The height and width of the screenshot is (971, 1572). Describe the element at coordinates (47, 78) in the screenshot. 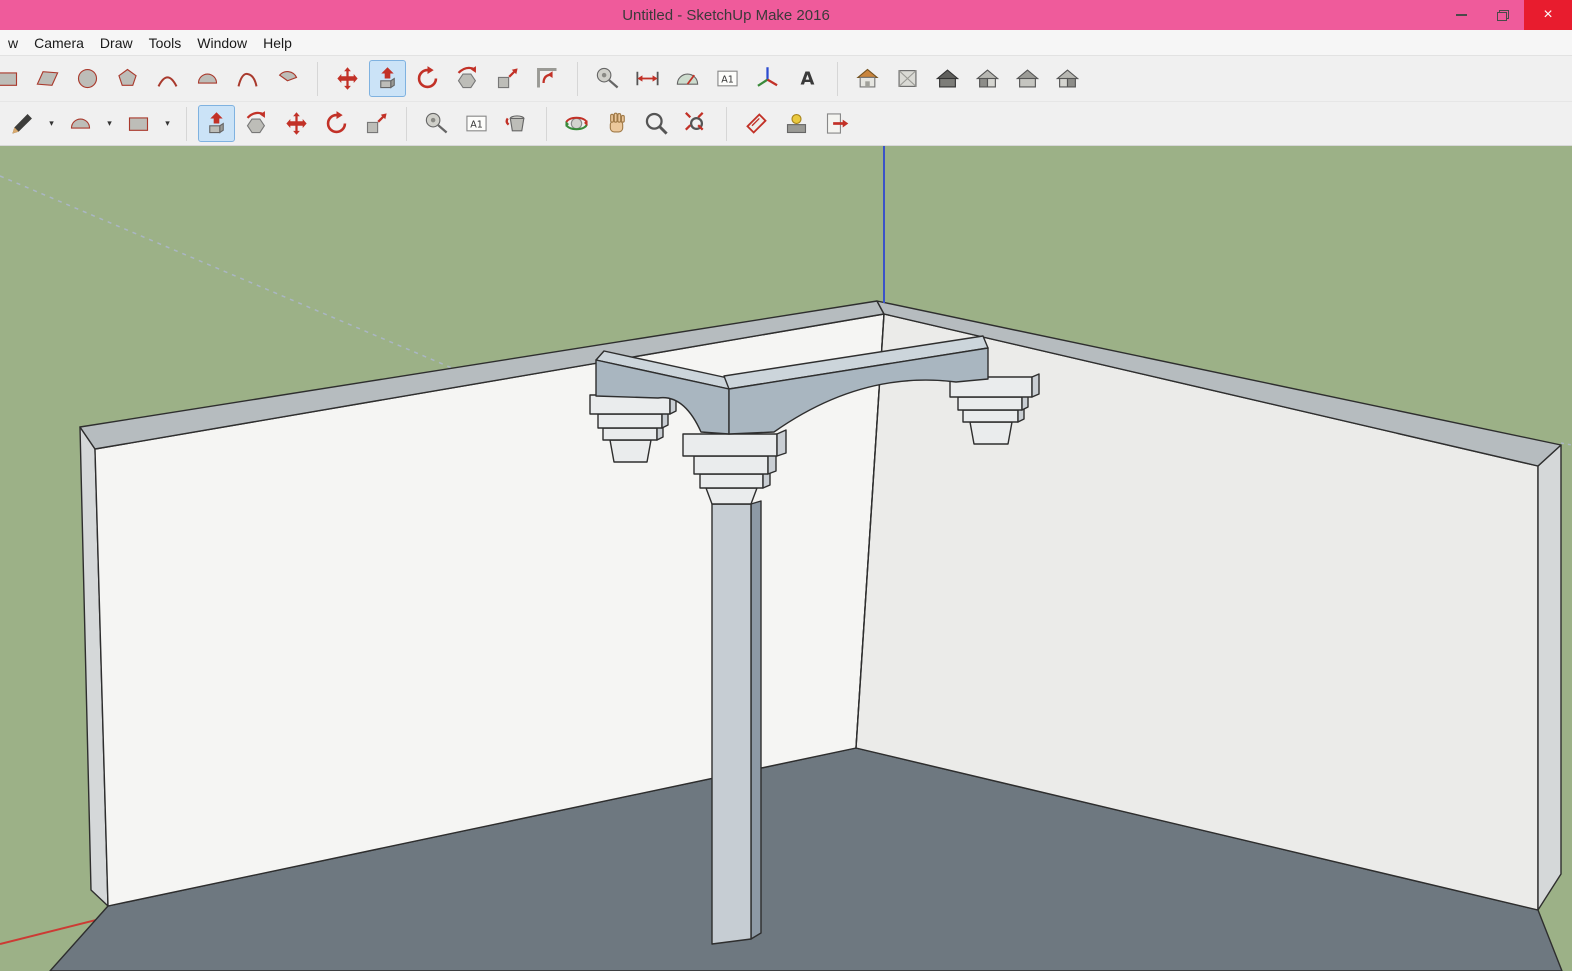

I see `rotated-rectangle-tool-button` at that location.